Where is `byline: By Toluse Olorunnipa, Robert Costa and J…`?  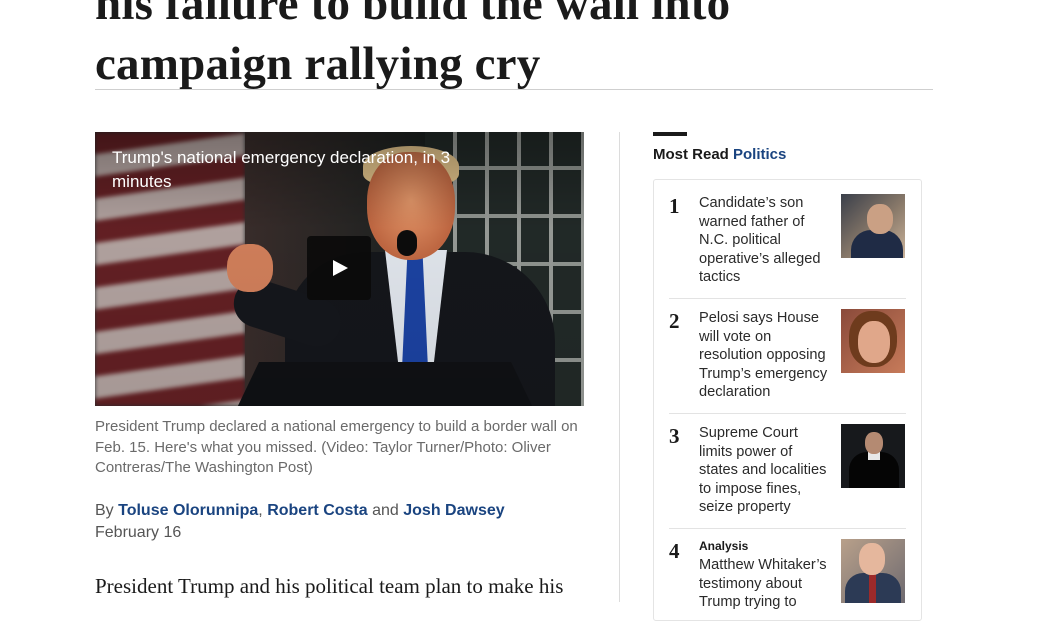
byline: By Toluse Olorunnipa, Robert Costa and J… is located at coordinates (300, 511).